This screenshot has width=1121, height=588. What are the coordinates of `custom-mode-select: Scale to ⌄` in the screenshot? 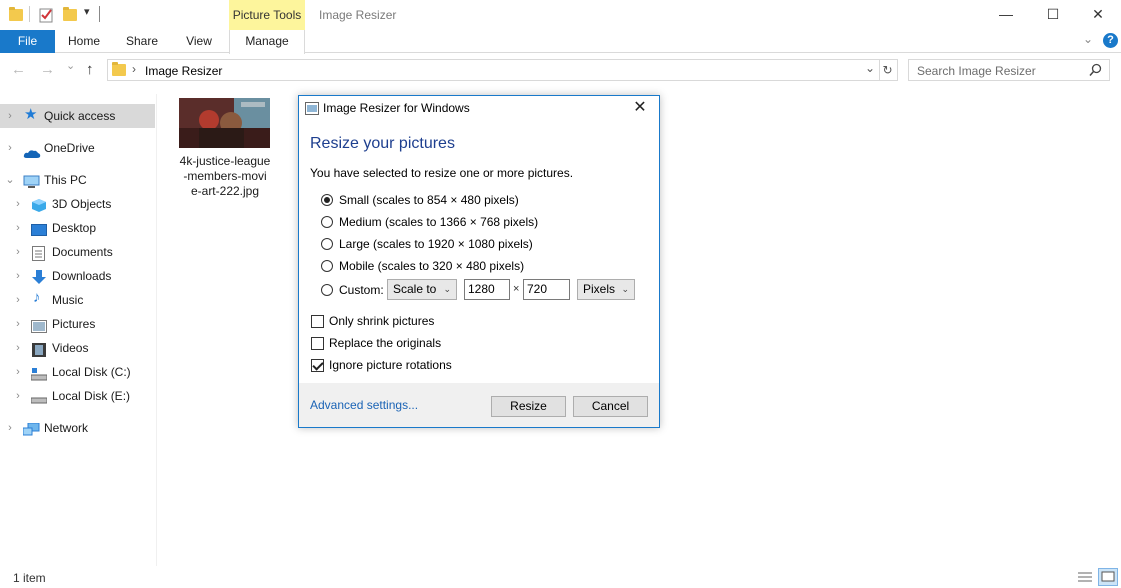 It's located at (422, 289).